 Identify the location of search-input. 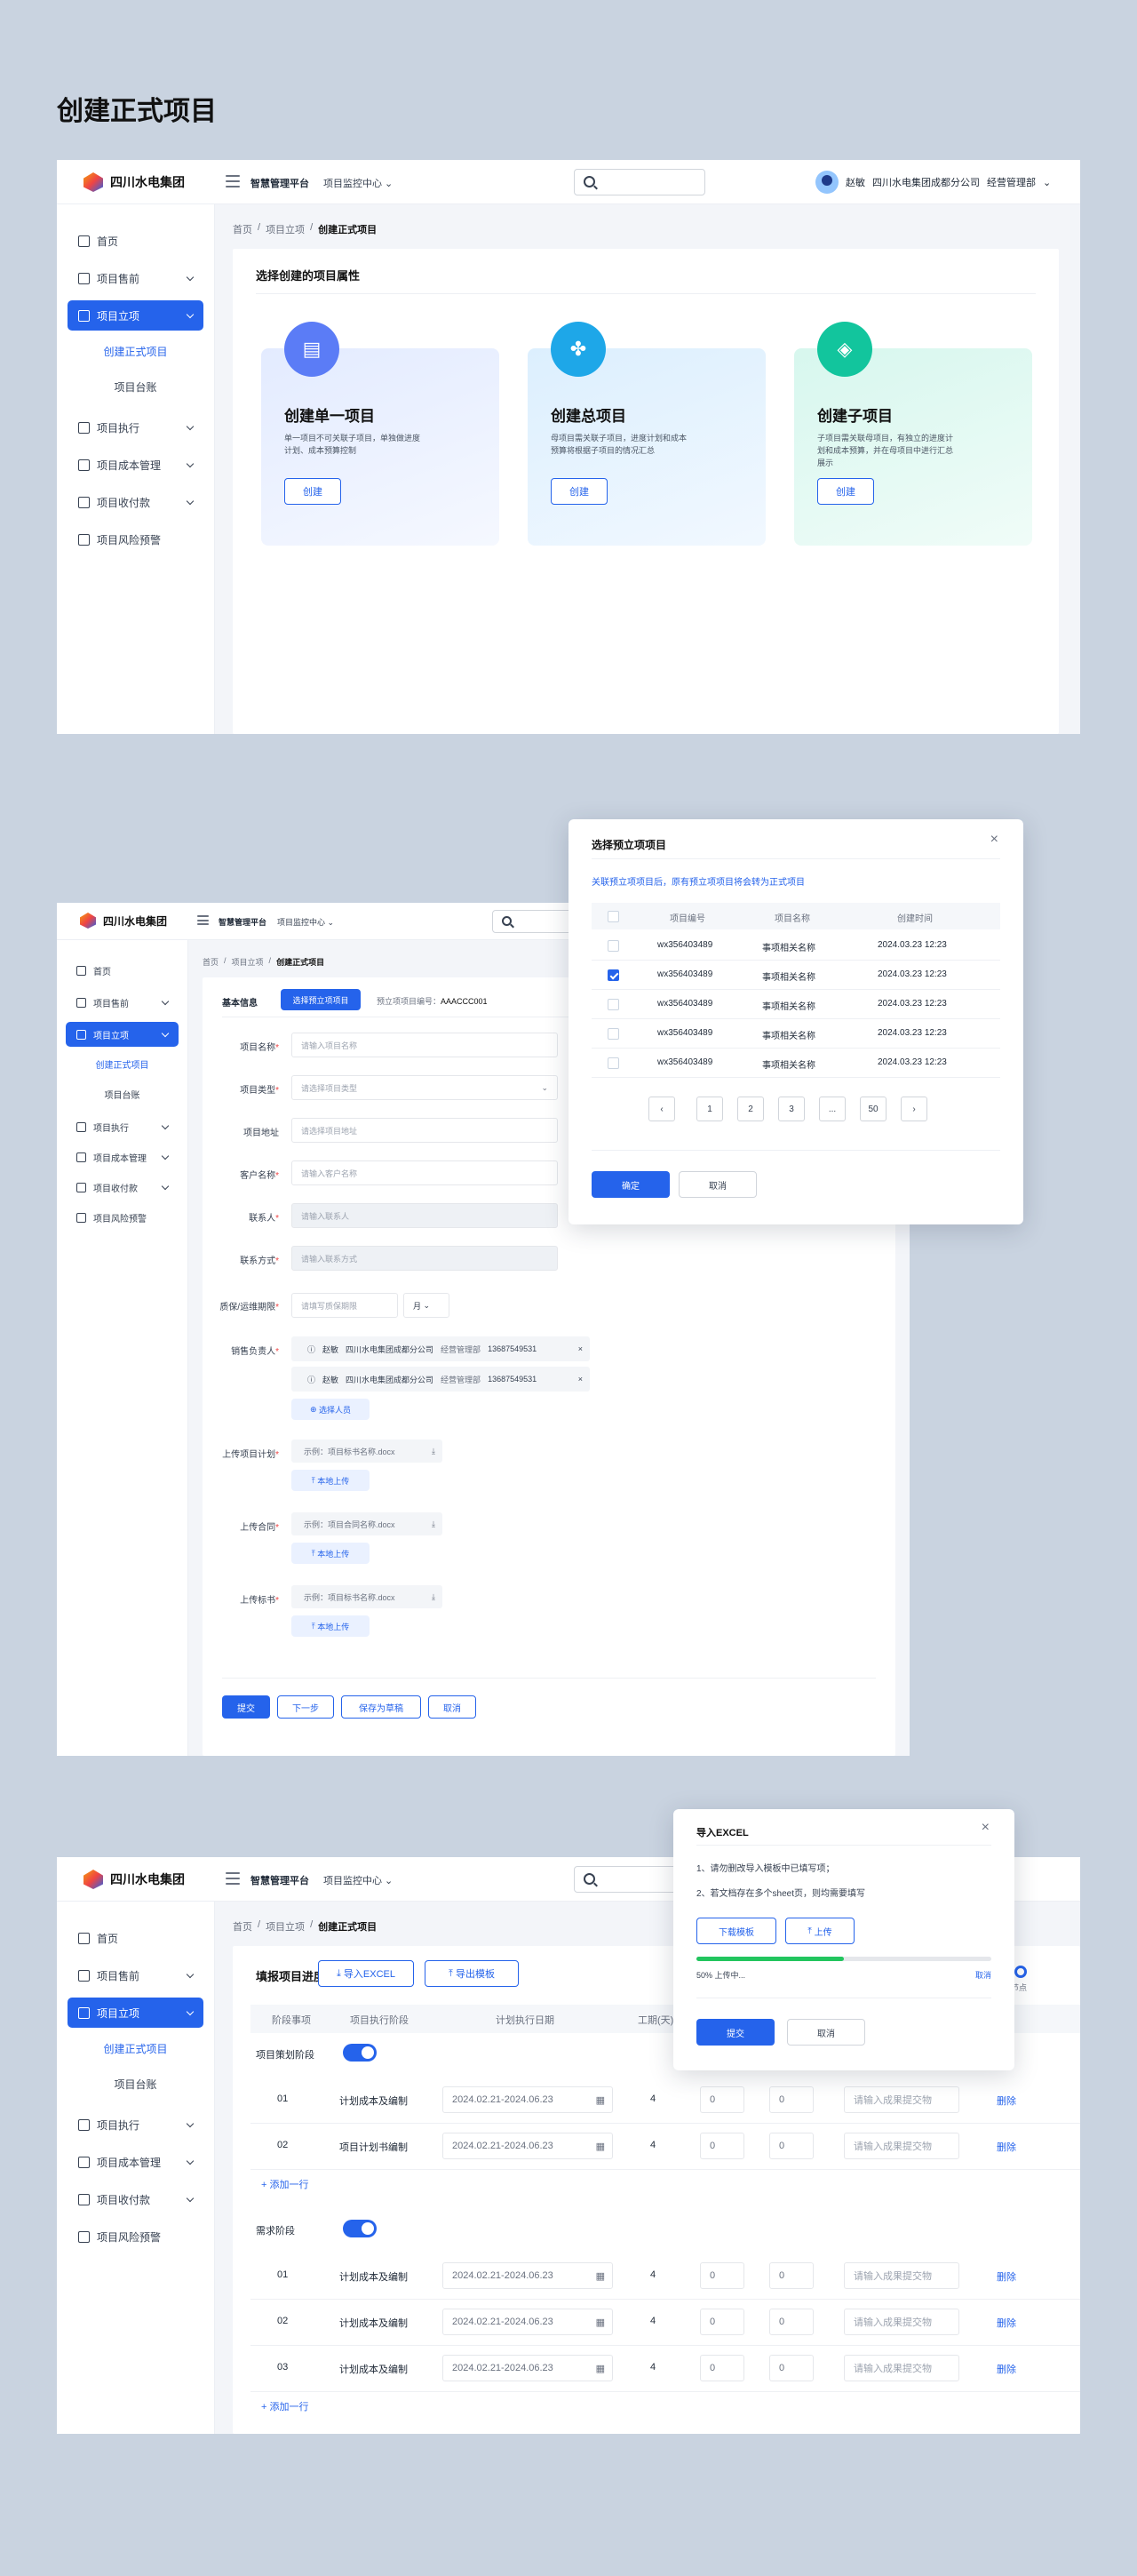
(640, 182).